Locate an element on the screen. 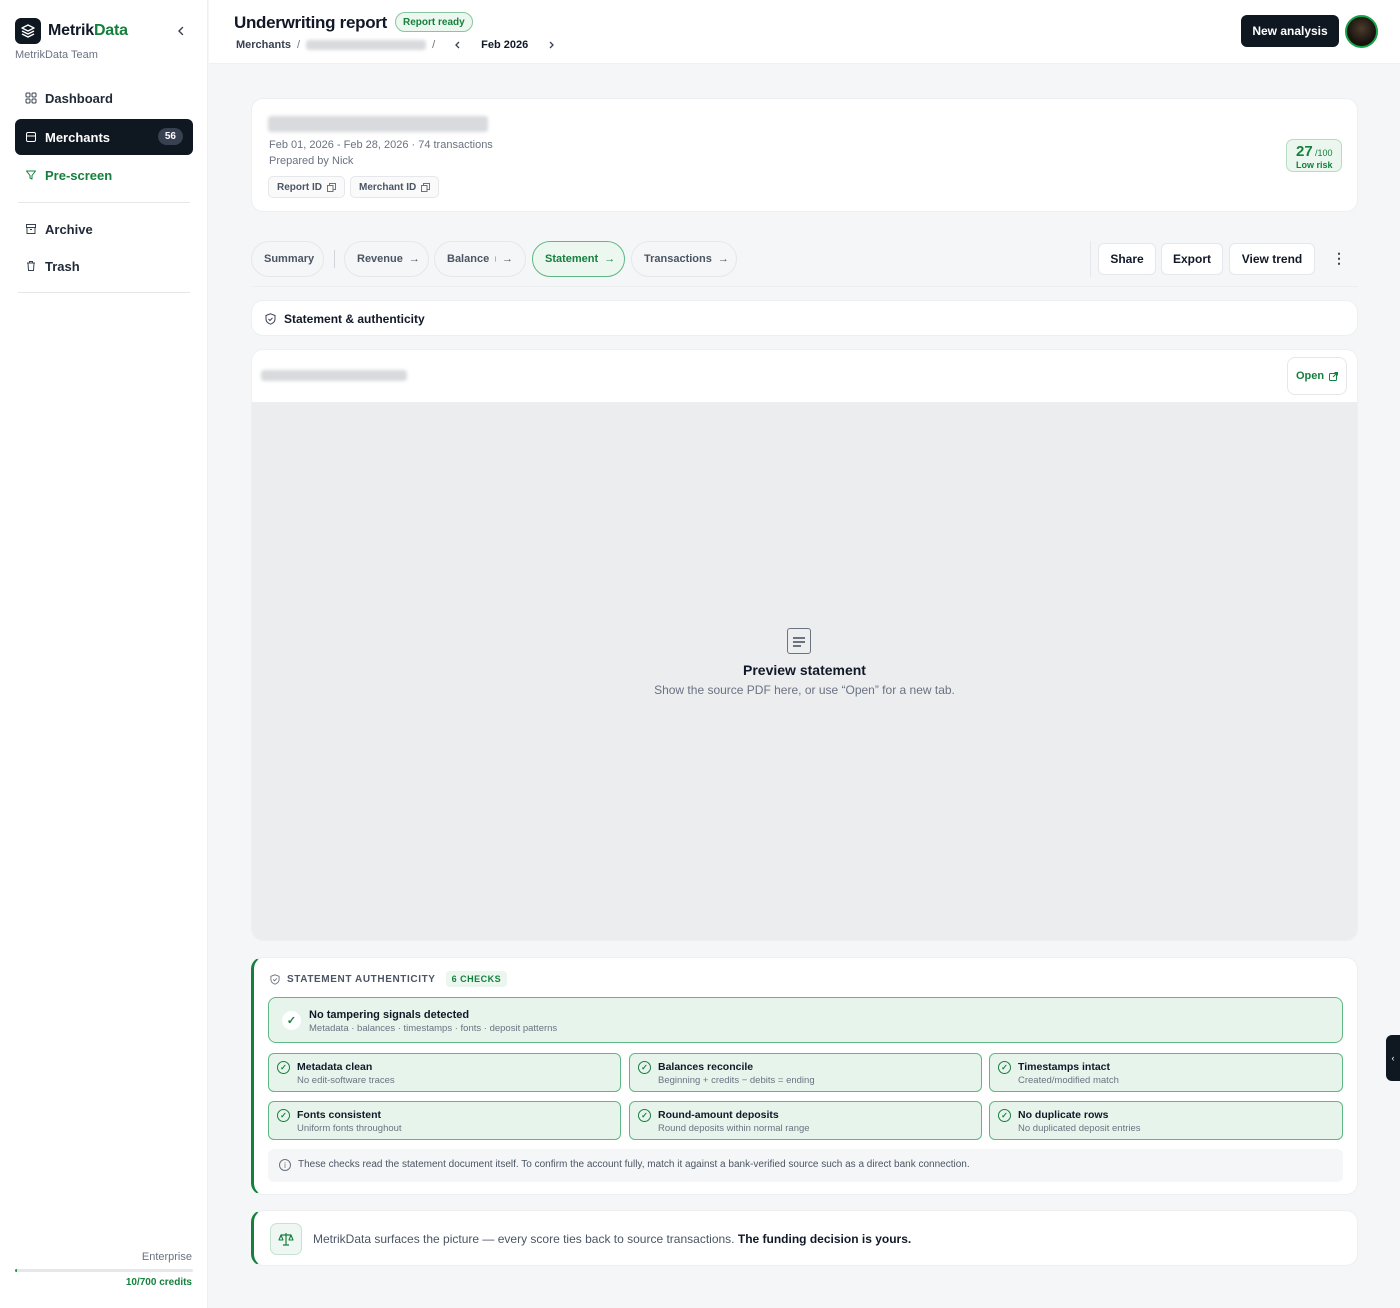 This screenshot has width=1400, height=1308. tabs-divider is located at coordinates (804, 286).